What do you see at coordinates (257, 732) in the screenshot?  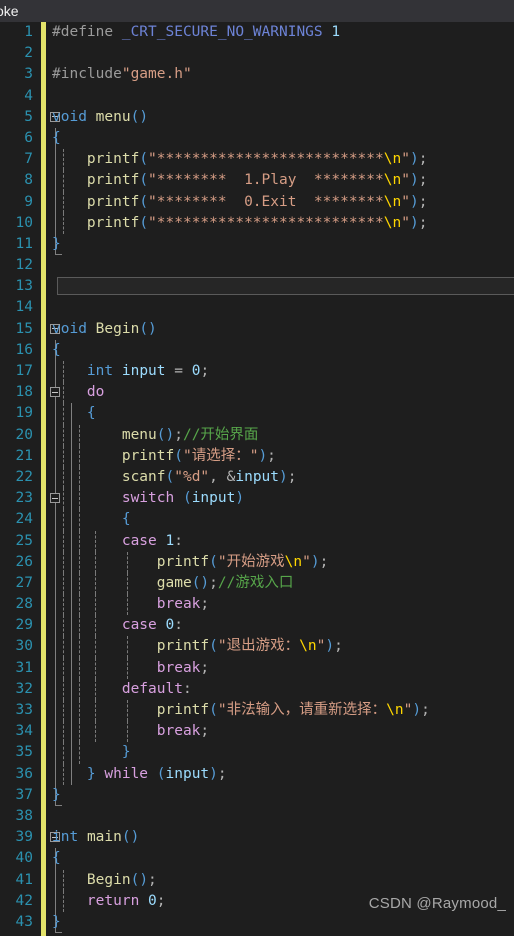 I see `code-line: 34 break;` at bounding box center [257, 732].